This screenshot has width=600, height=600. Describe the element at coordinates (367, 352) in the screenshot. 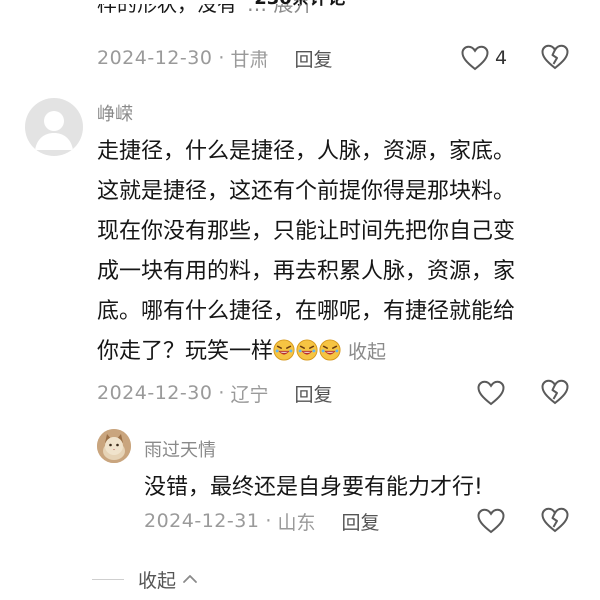

I see `collapse-text-button: 收起` at that location.